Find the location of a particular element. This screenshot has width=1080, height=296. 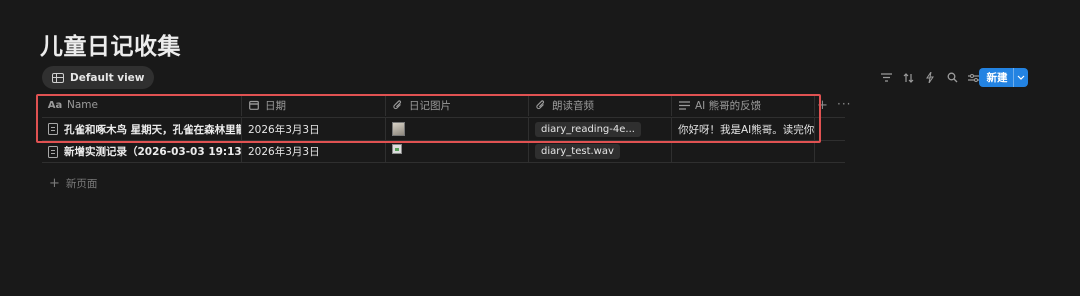

add-property-icon: + is located at coordinates (822, 105).